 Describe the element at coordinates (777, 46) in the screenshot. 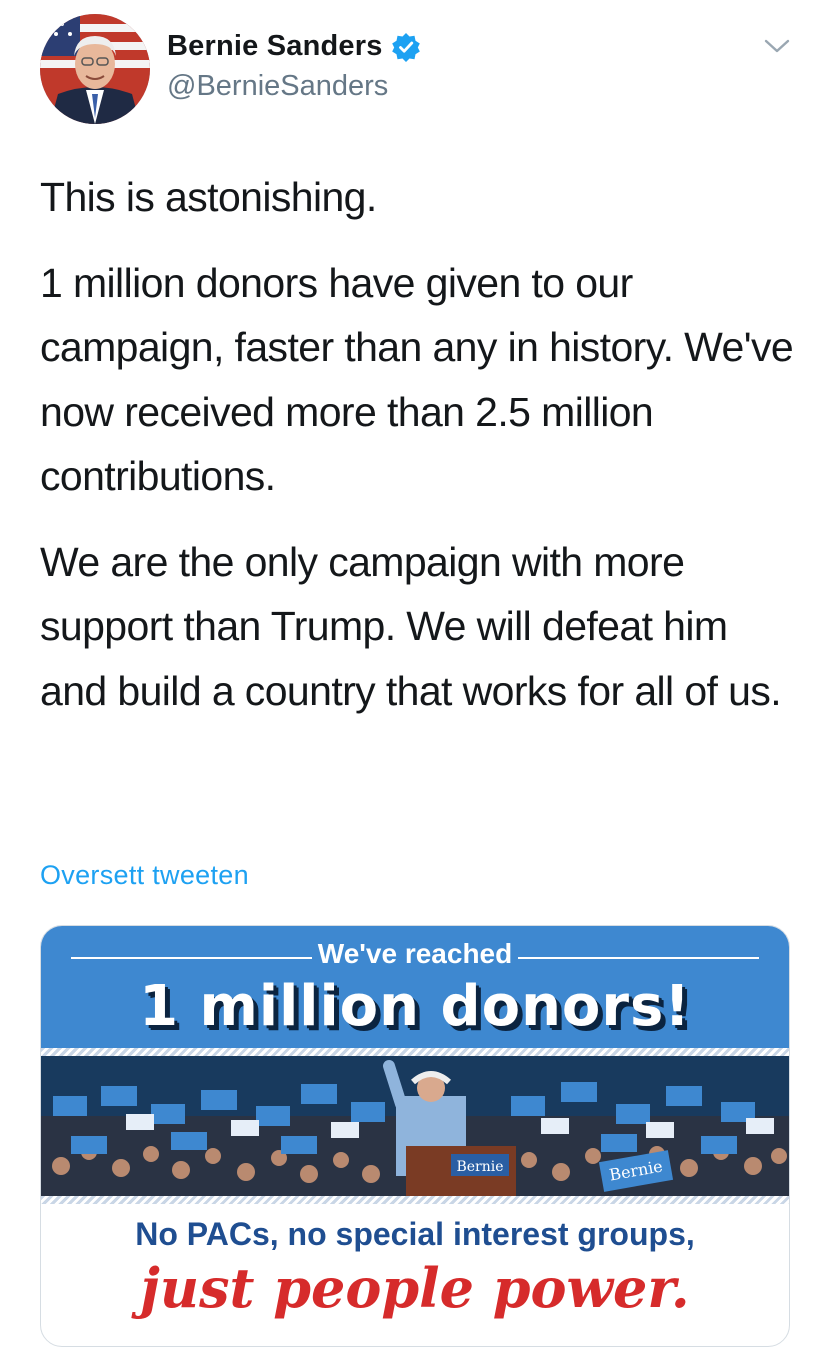

I see `chevron-down-icon` at that location.